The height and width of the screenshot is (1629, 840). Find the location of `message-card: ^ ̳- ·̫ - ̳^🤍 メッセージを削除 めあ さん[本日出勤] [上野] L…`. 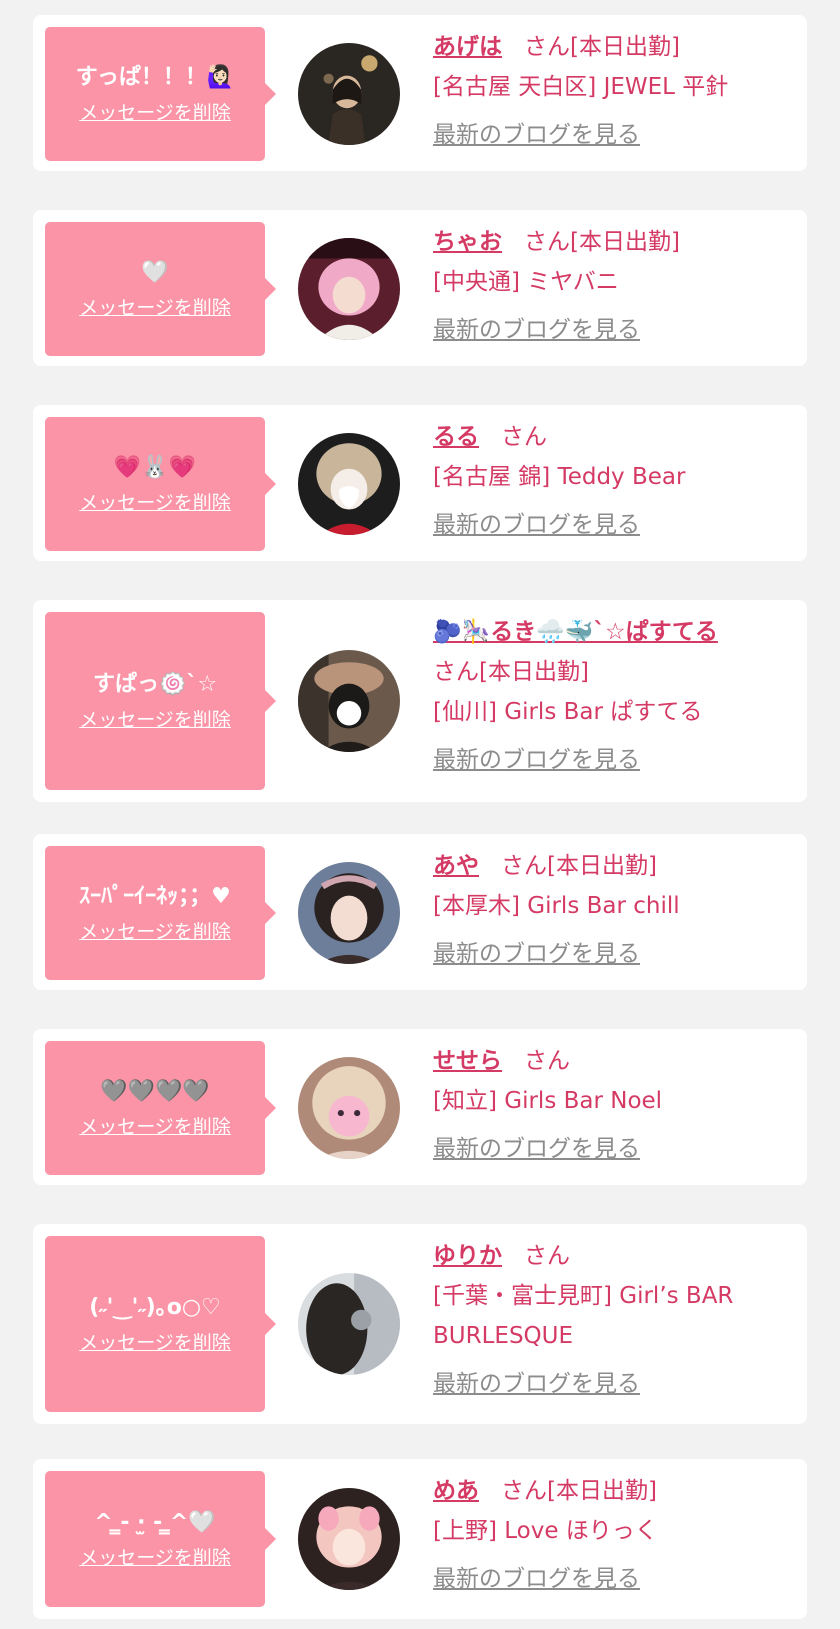

message-card: ^ ̳- ·̫ - ̳^🤍 メッセージを削除 めあ さん[本日出勤] [上野] L… is located at coordinates (420, 1539).